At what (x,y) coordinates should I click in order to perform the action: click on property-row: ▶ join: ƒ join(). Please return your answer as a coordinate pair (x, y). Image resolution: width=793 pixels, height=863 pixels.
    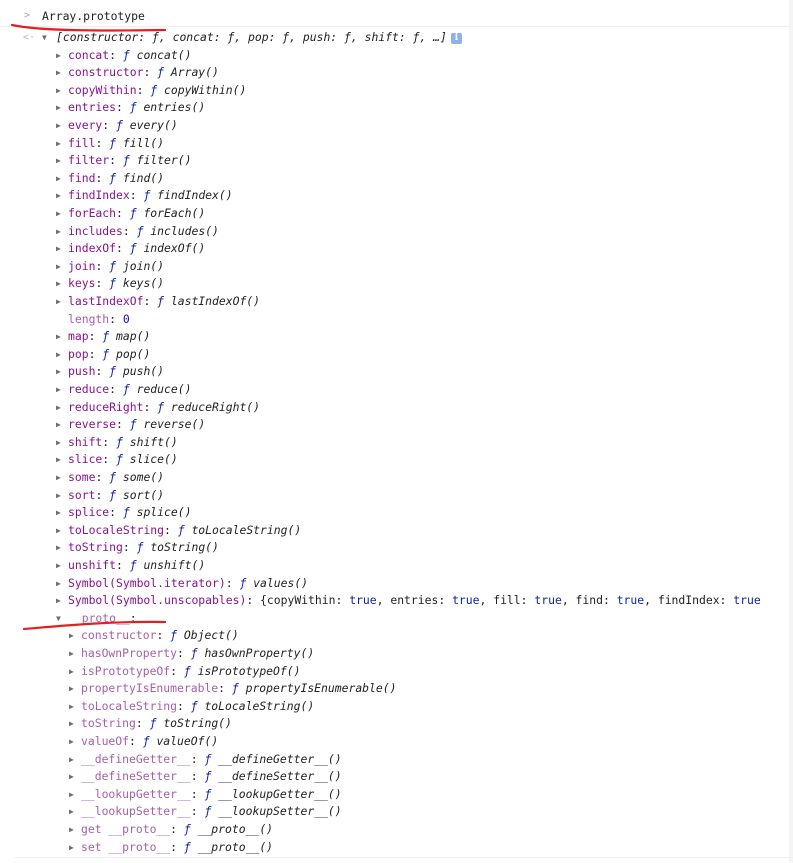
    Looking at the image, I should click on (396, 267).